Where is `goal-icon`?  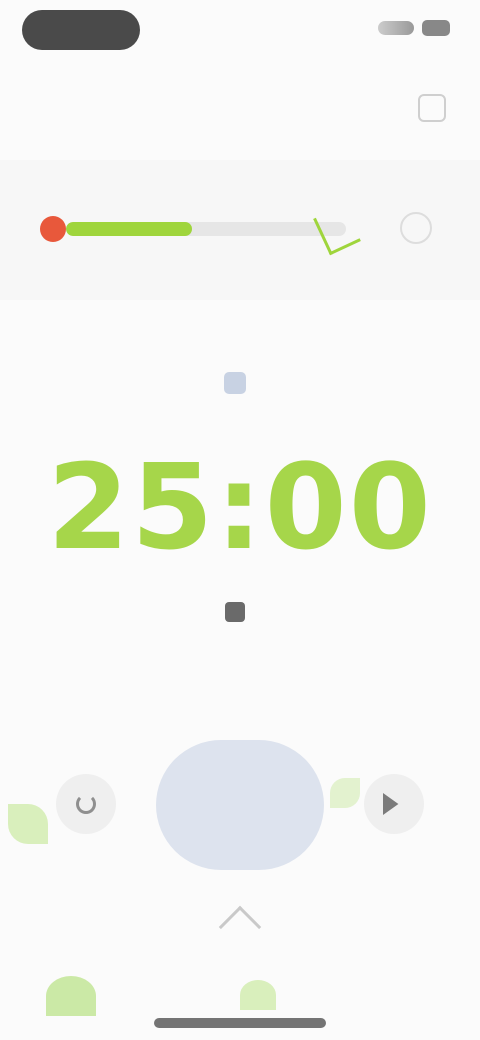
goal-icon is located at coordinates (416, 228).